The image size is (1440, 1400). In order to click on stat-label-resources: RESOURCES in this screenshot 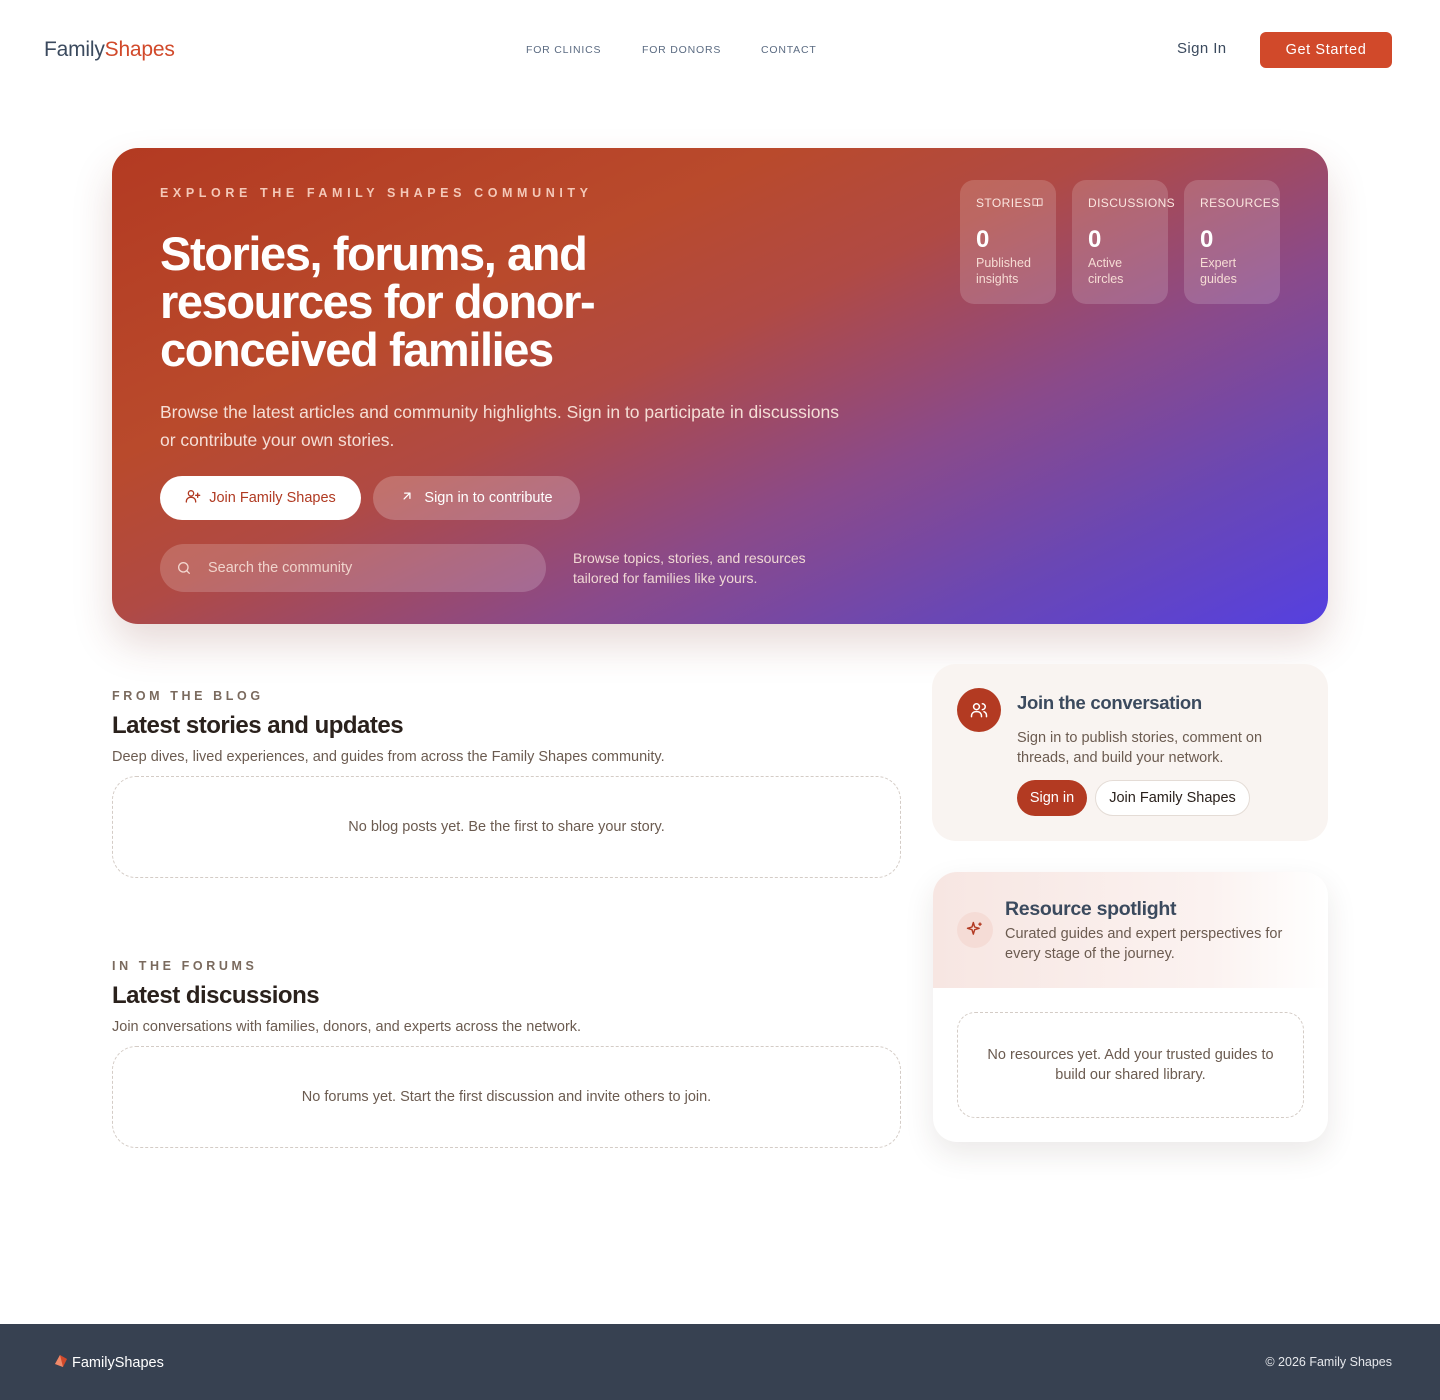, I will do `click(1240, 203)`.